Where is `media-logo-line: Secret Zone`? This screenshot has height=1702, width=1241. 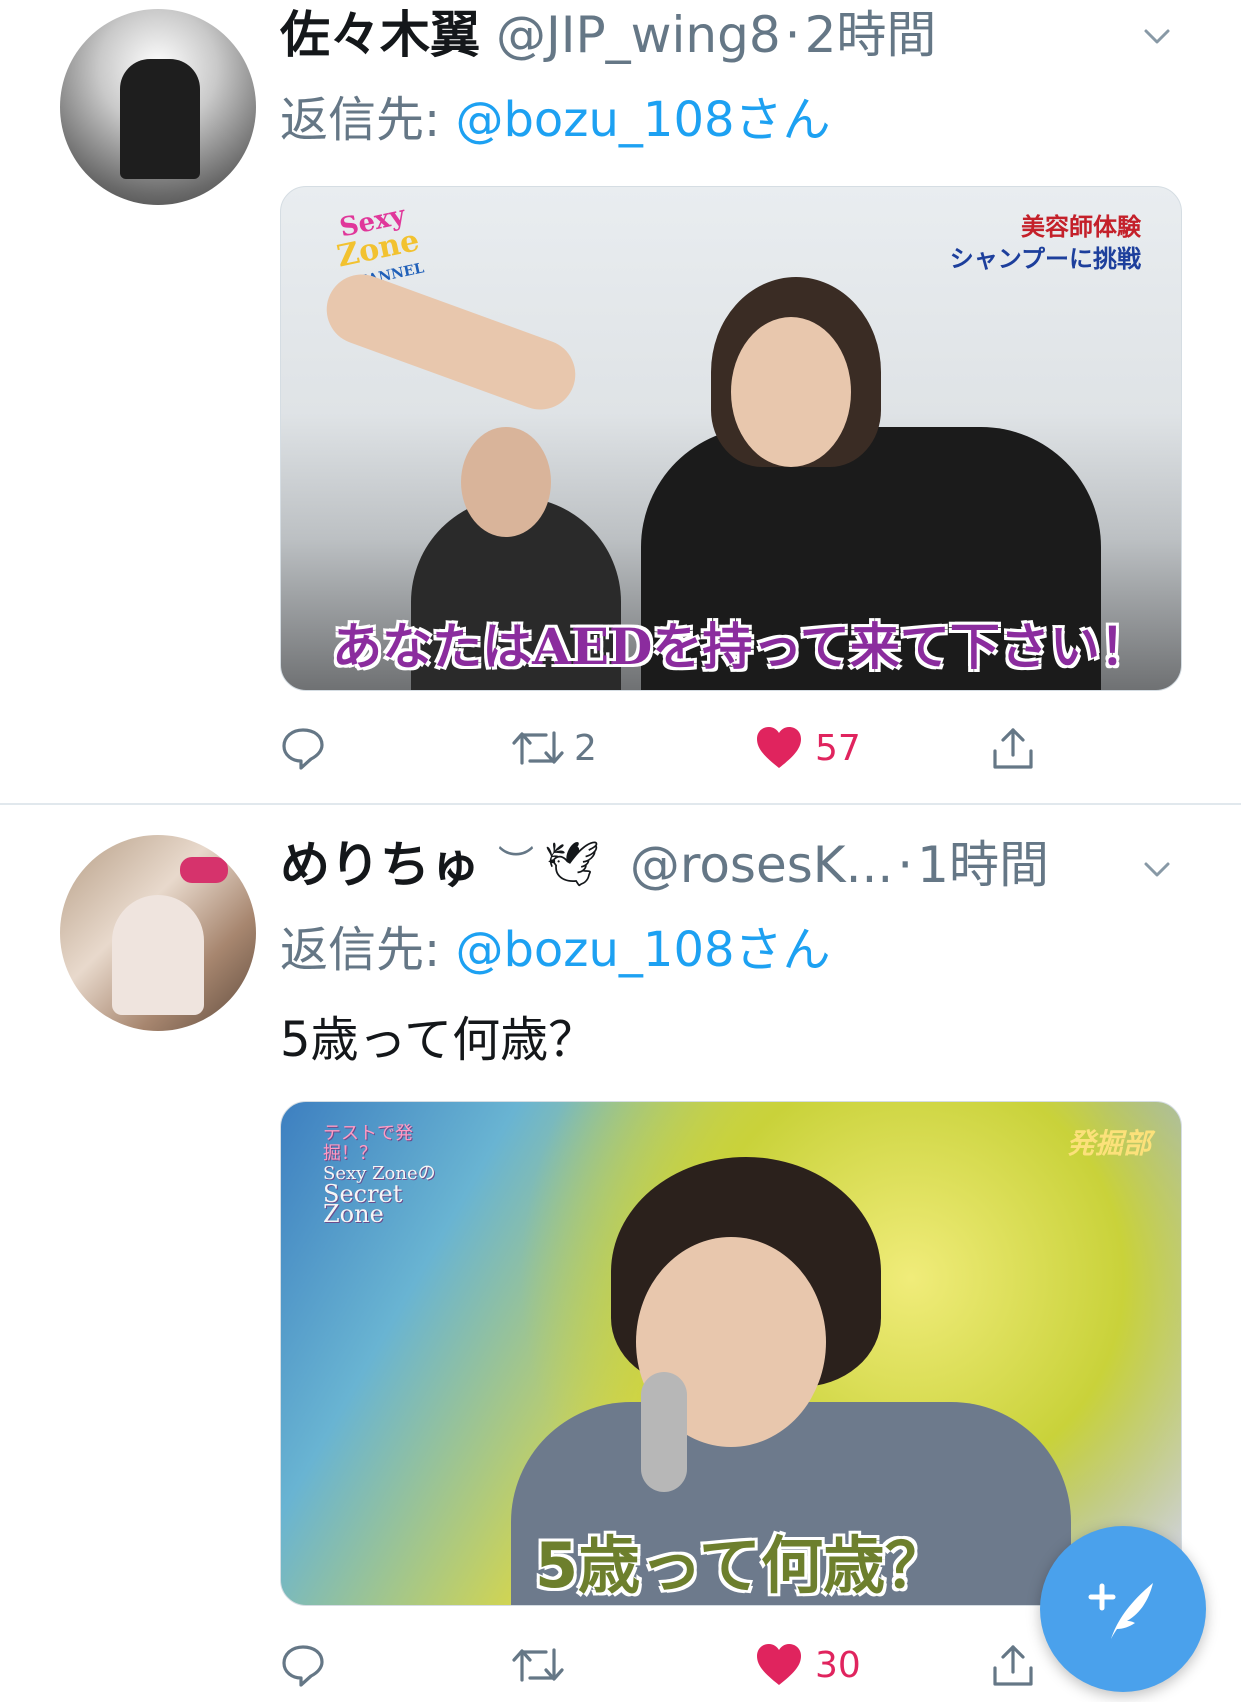
media-logo-line: Secret Zone is located at coordinates (363, 1204).